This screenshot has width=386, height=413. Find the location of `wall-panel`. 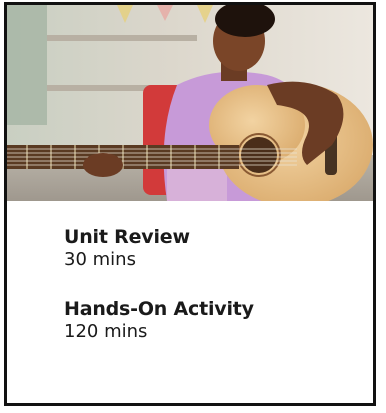

wall-panel is located at coordinates (27, 65).